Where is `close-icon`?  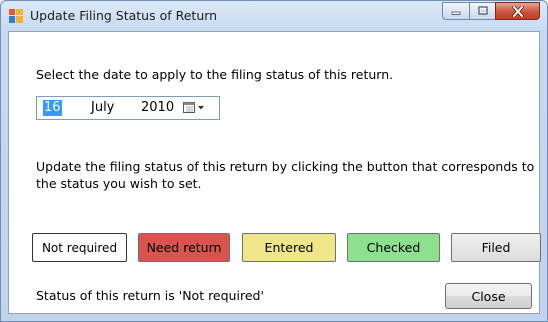
close-icon is located at coordinates (517, 11).